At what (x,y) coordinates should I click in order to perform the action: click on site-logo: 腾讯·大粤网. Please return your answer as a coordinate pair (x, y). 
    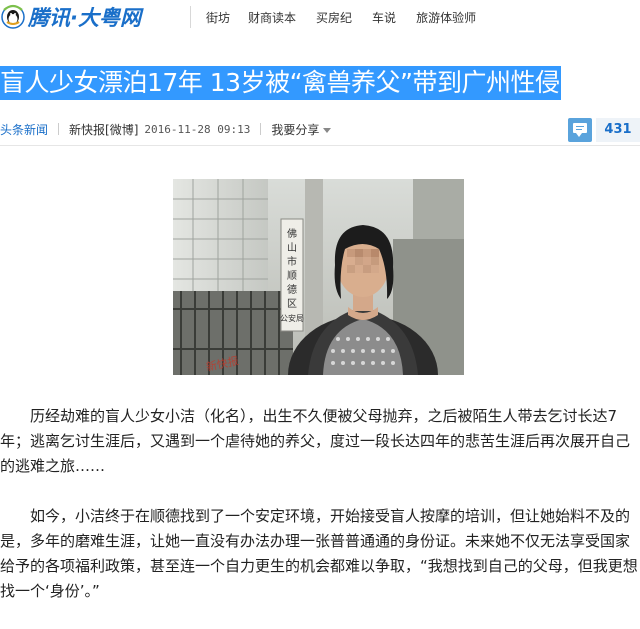
    Looking at the image, I should click on (70, 17).